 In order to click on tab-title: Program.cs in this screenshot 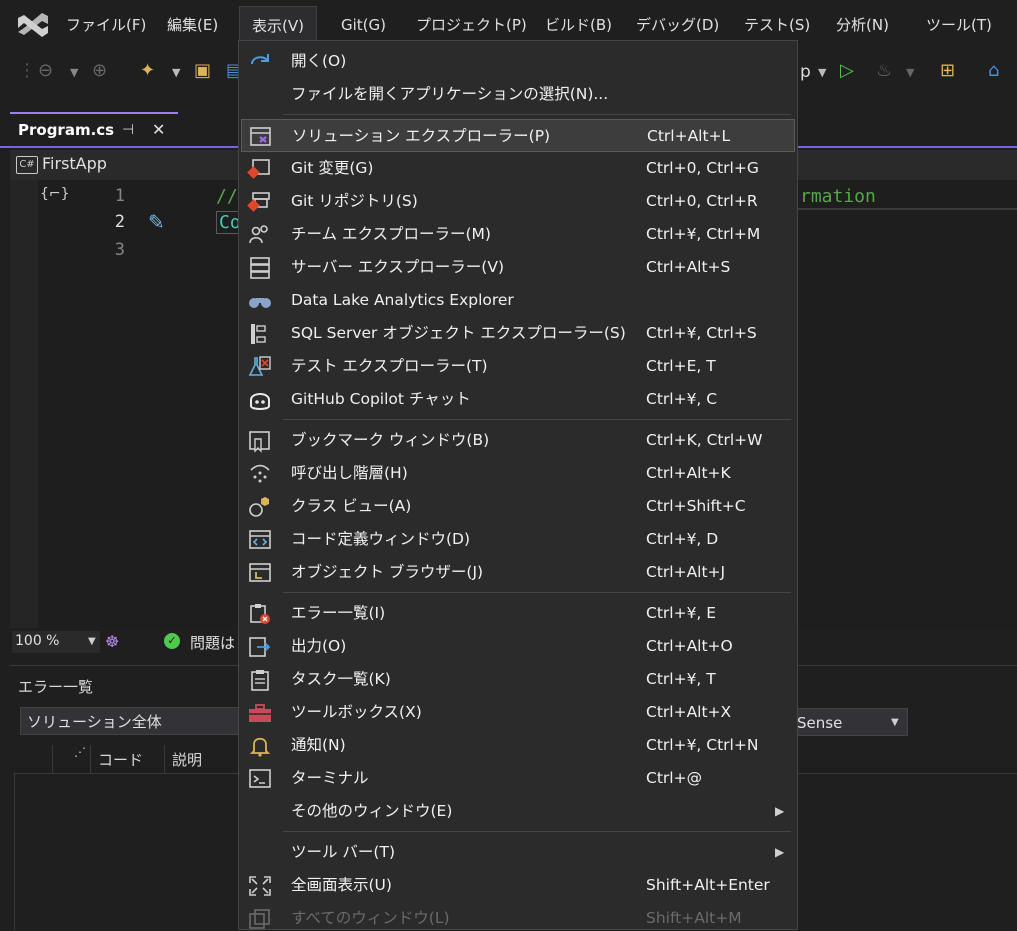, I will do `click(66, 130)`.